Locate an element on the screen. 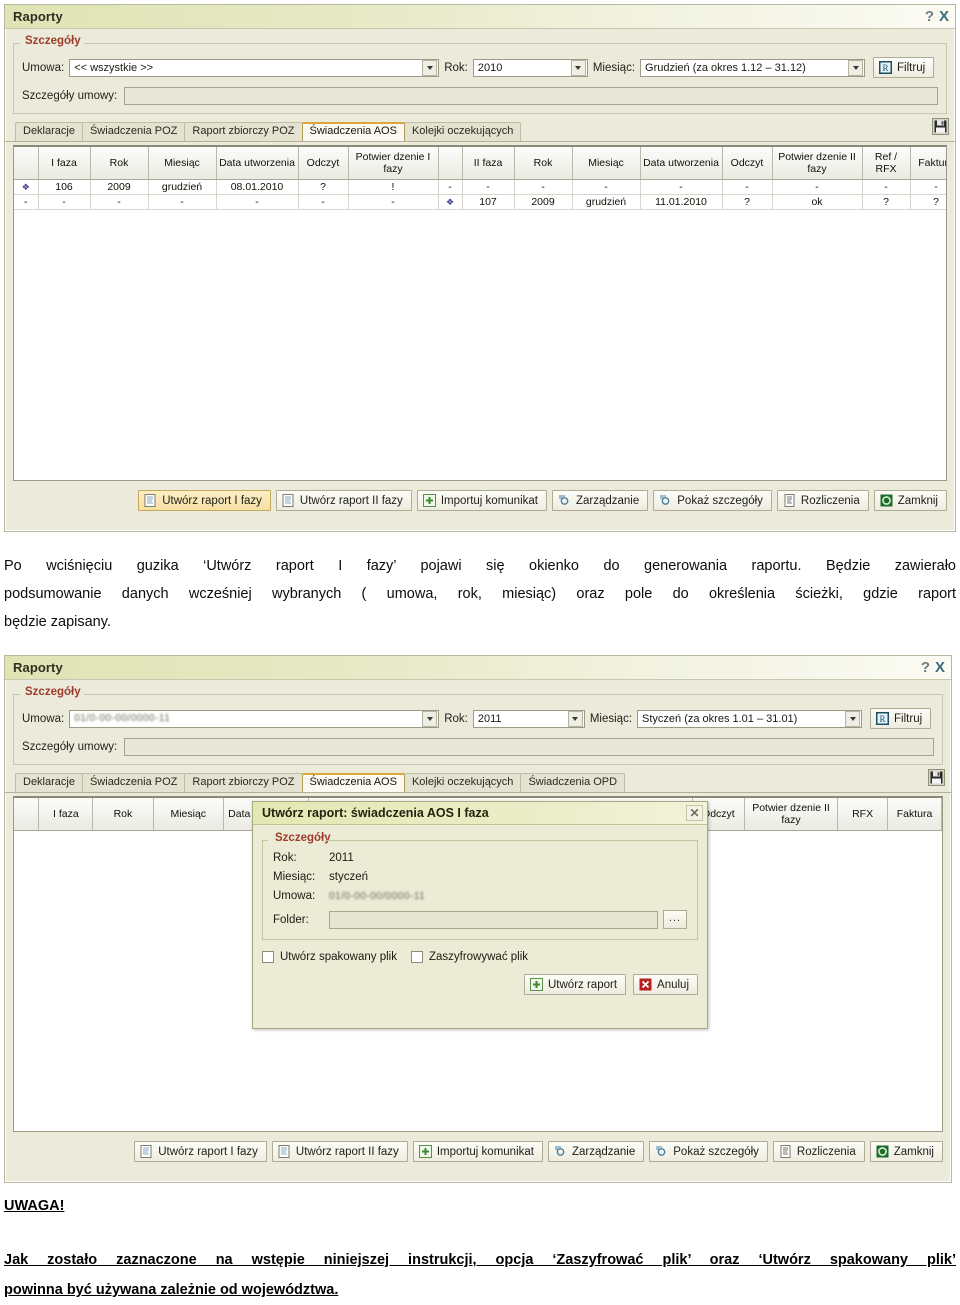 The image size is (960, 1305). col-rok-2: Rok is located at coordinates (543, 163).